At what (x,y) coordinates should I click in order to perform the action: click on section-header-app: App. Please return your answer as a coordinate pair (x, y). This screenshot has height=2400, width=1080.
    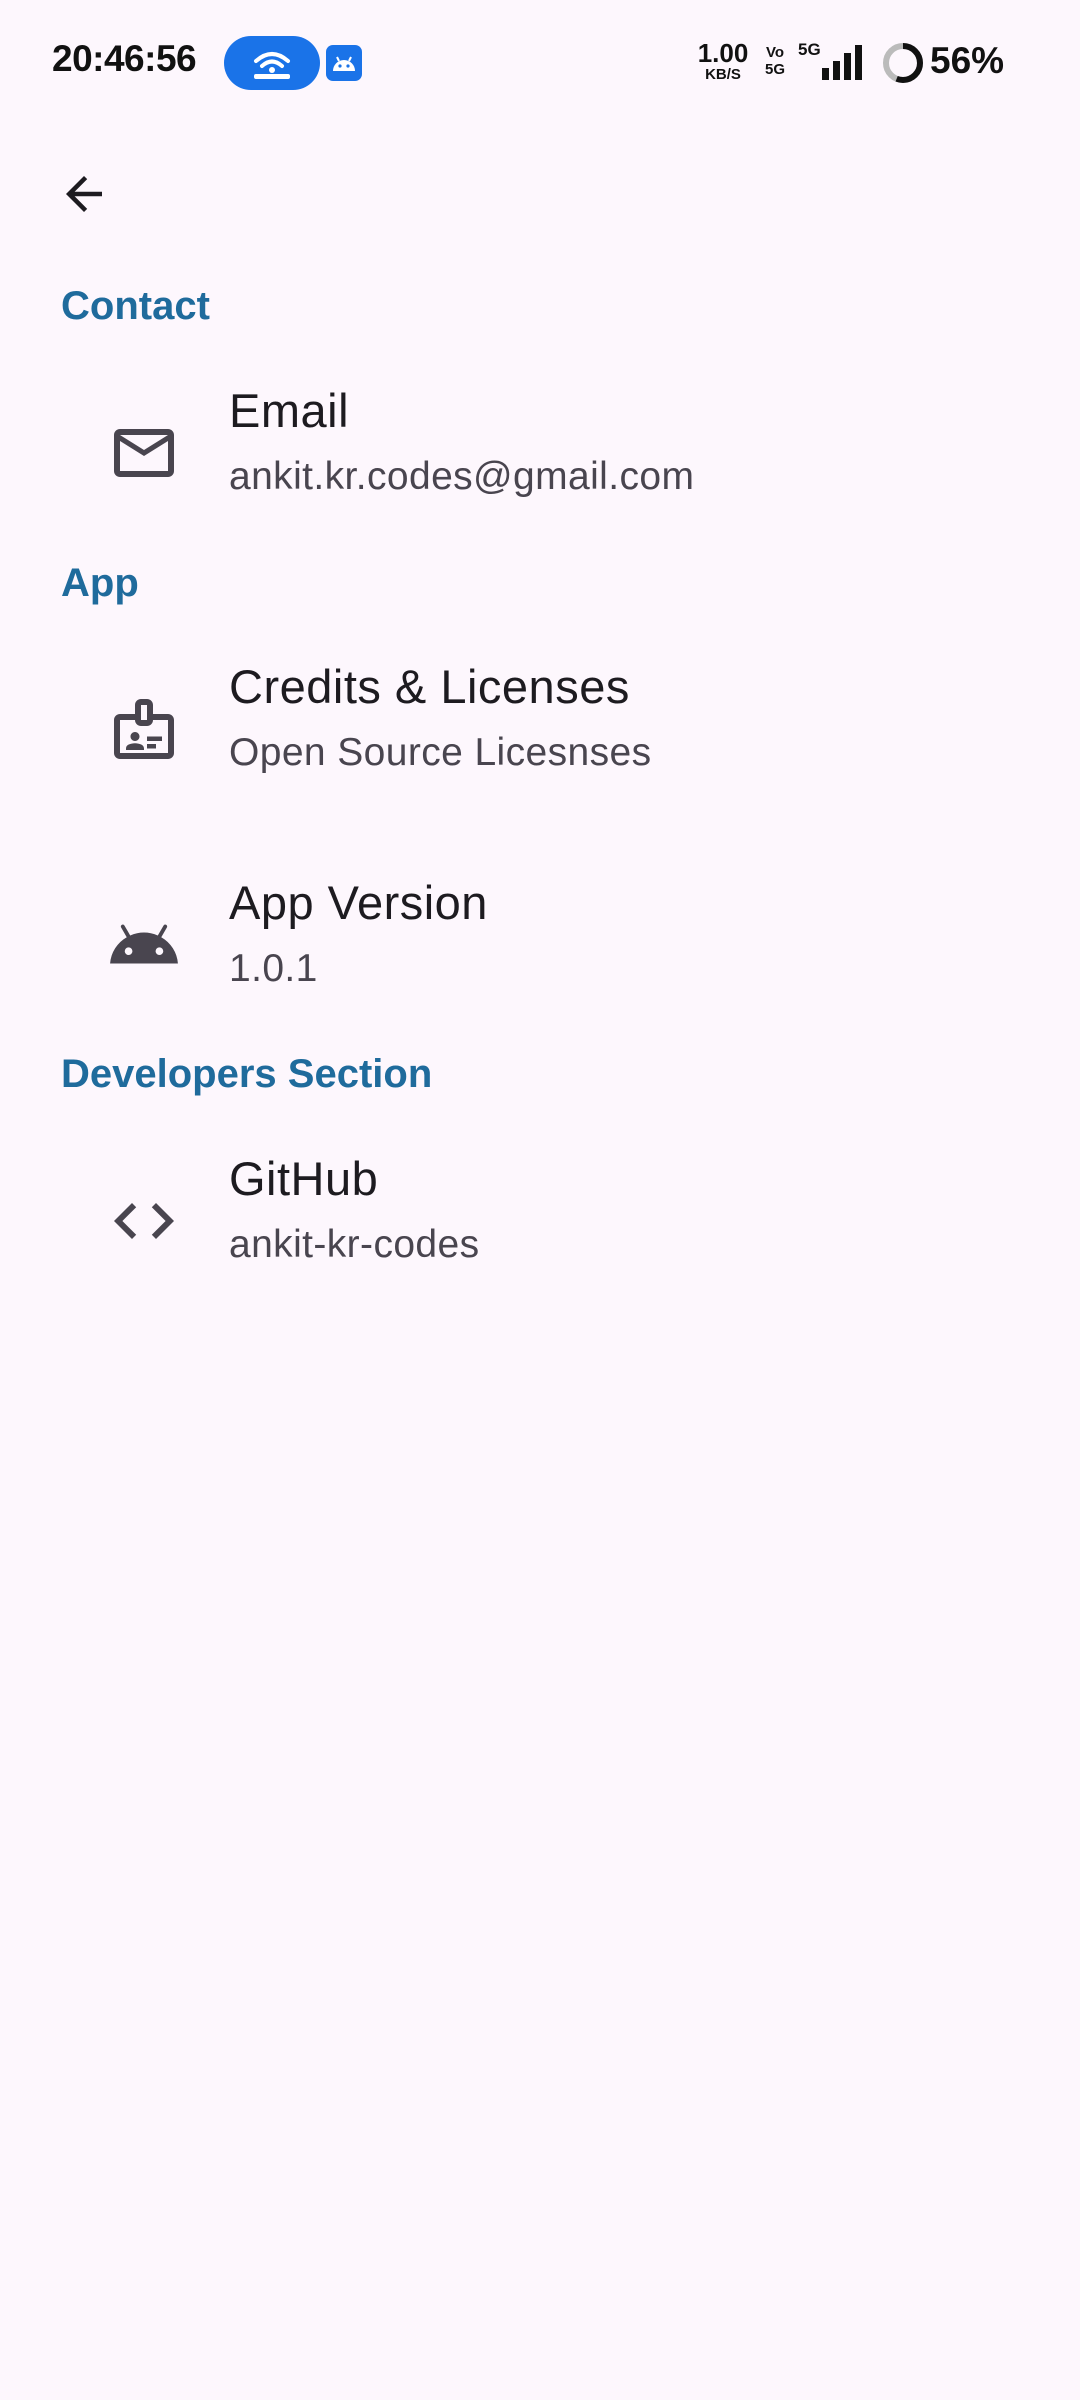
    Looking at the image, I should click on (100, 583).